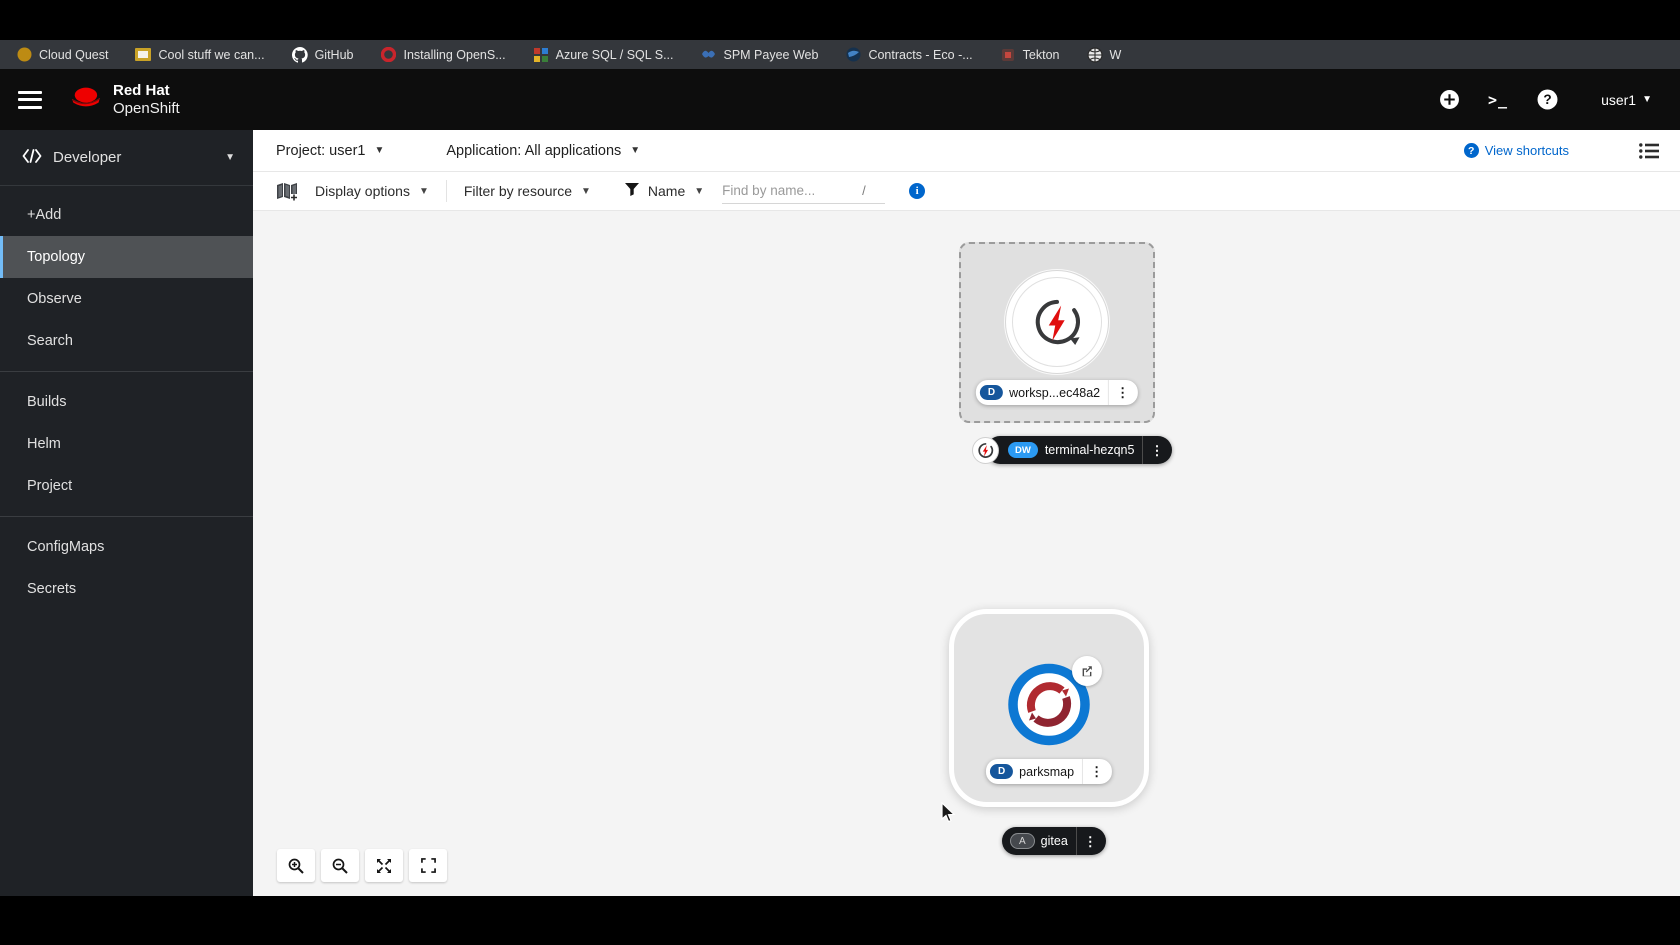 Image resolution: width=1680 pixels, height=945 pixels. What do you see at coordinates (1619, 99) in the screenshot?
I see `user-name: user1` at bounding box center [1619, 99].